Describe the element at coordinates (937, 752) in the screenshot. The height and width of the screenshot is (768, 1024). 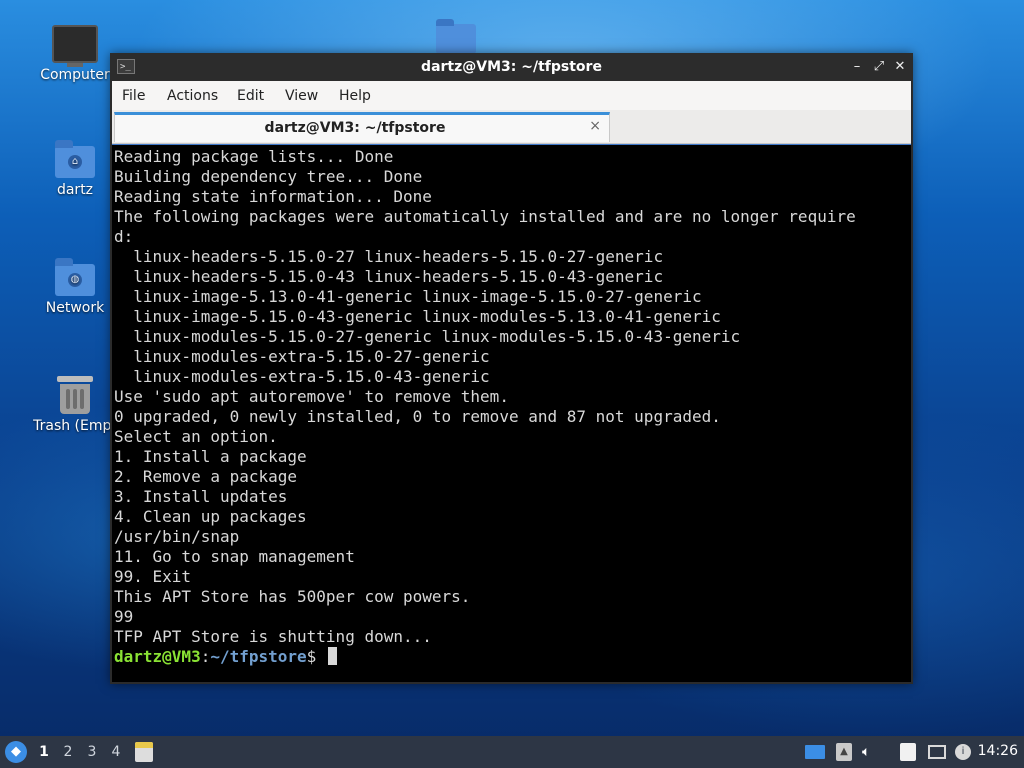
I see `network-icon` at that location.